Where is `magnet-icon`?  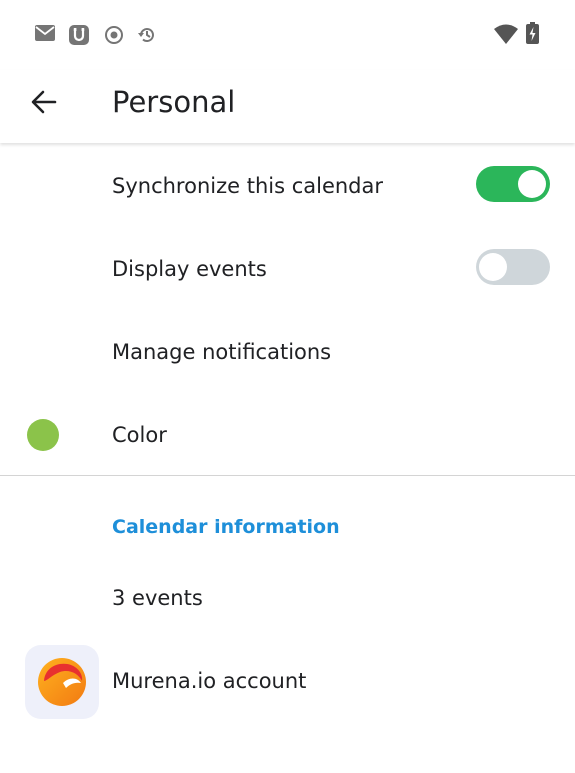
magnet-icon is located at coordinates (79, 37).